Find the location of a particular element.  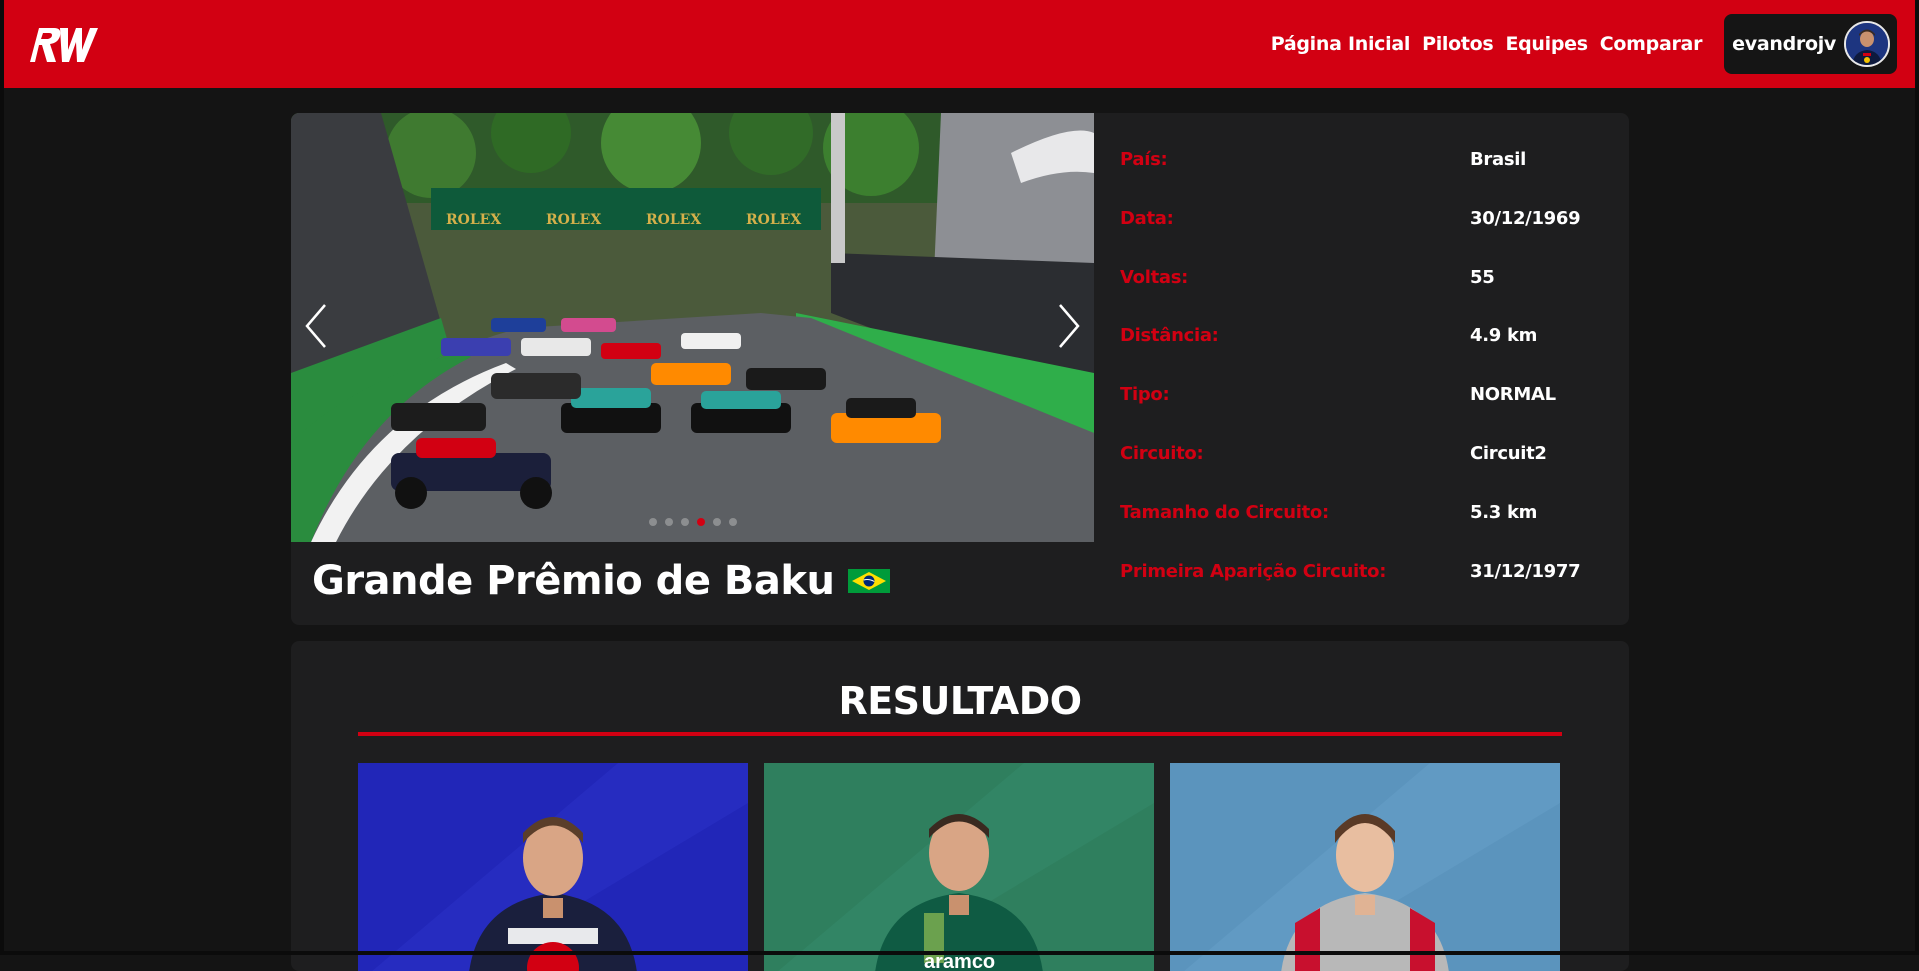

info-label: Tamanho do Circuito: is located at coordinates (1224, 512).